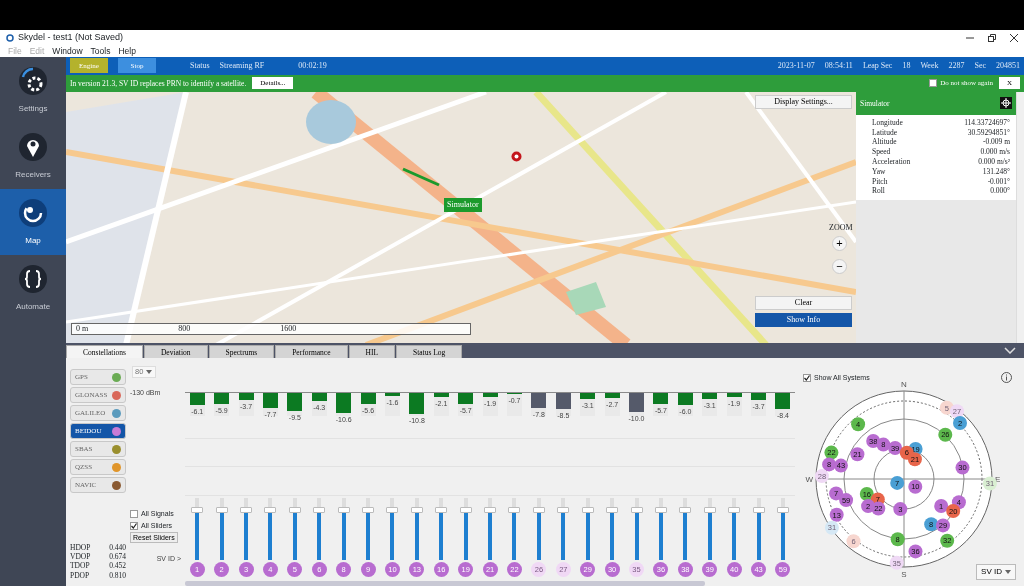 Image resolution: width=1024 pixels, height=586 pixels. I want to click on close-icon, so click(1014, 37).